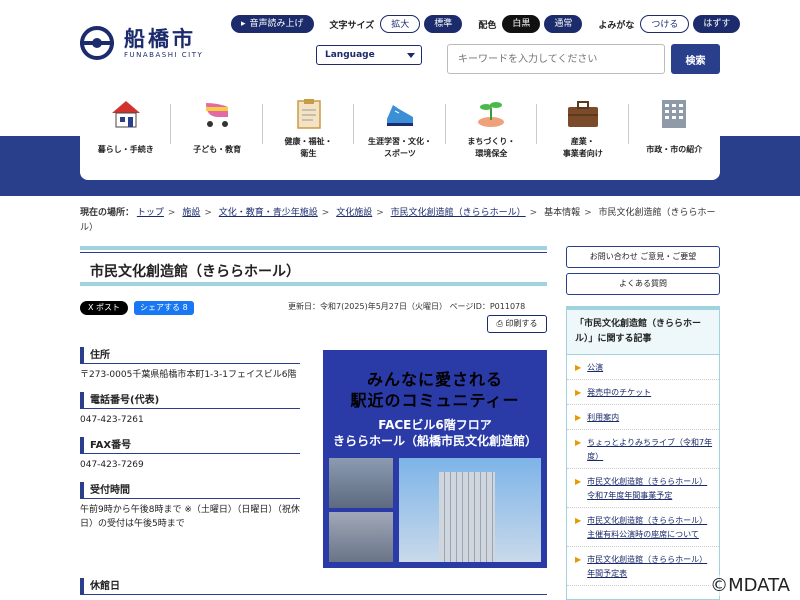  Describe the element at coordinates (272, 24) in the screenshot. I see `read-aloud-button: ▸ 音声読み上げ` at that location.